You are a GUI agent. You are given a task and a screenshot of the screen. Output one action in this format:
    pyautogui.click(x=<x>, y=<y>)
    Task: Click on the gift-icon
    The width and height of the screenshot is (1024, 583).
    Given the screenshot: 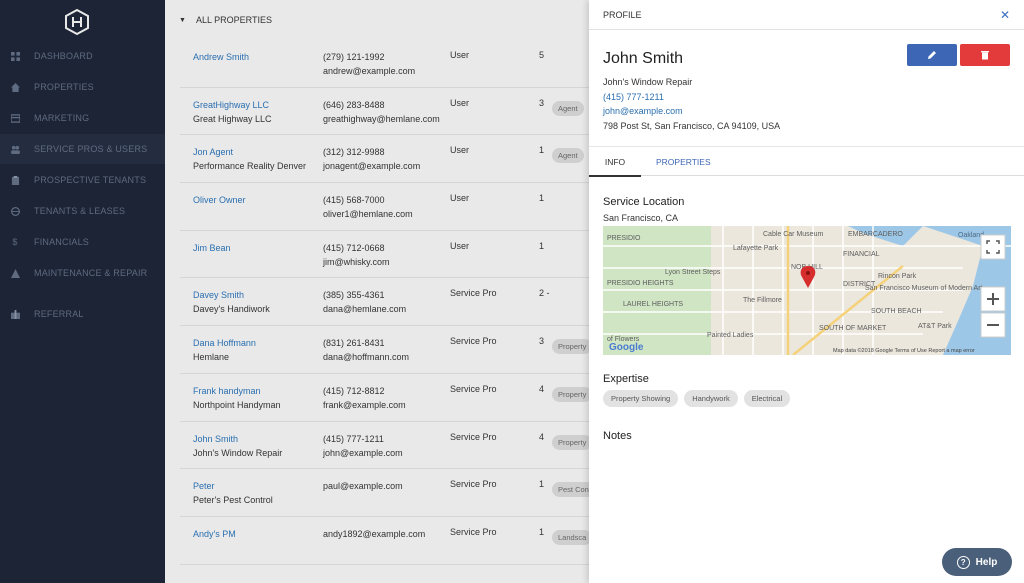 What is the action you would take?
    pyautogui.click(x=15, y=314)
    